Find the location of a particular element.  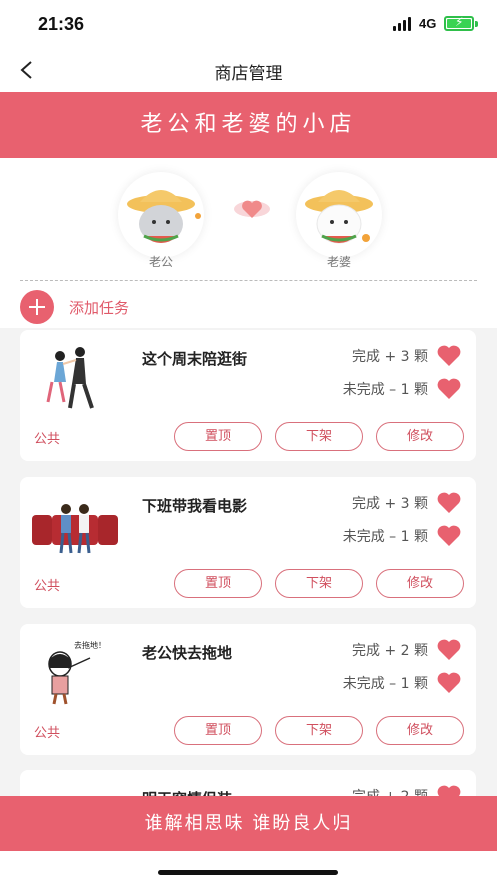

bottom-slogan-banner: 谁解相思味 谁盼良人归 is located at coordinates (248, 823).